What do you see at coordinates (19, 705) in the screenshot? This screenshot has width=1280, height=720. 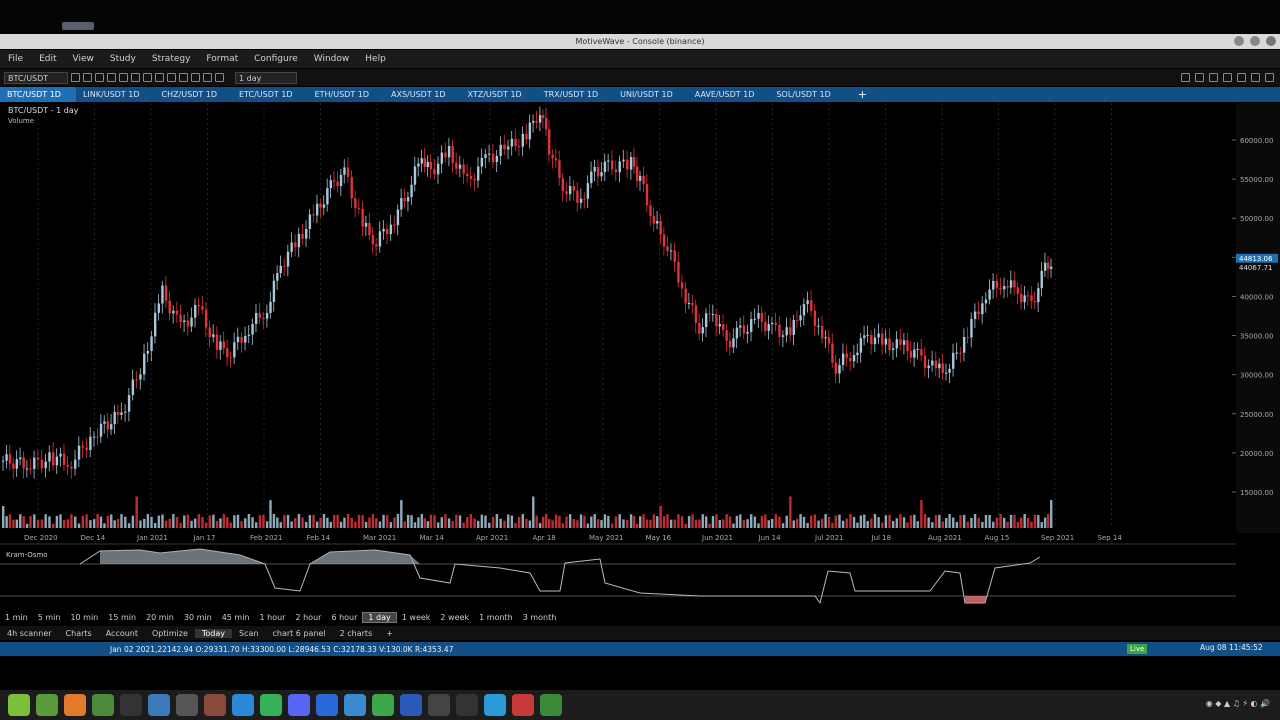 I see `app-launcher-icon` at bounding box center [19, 705].